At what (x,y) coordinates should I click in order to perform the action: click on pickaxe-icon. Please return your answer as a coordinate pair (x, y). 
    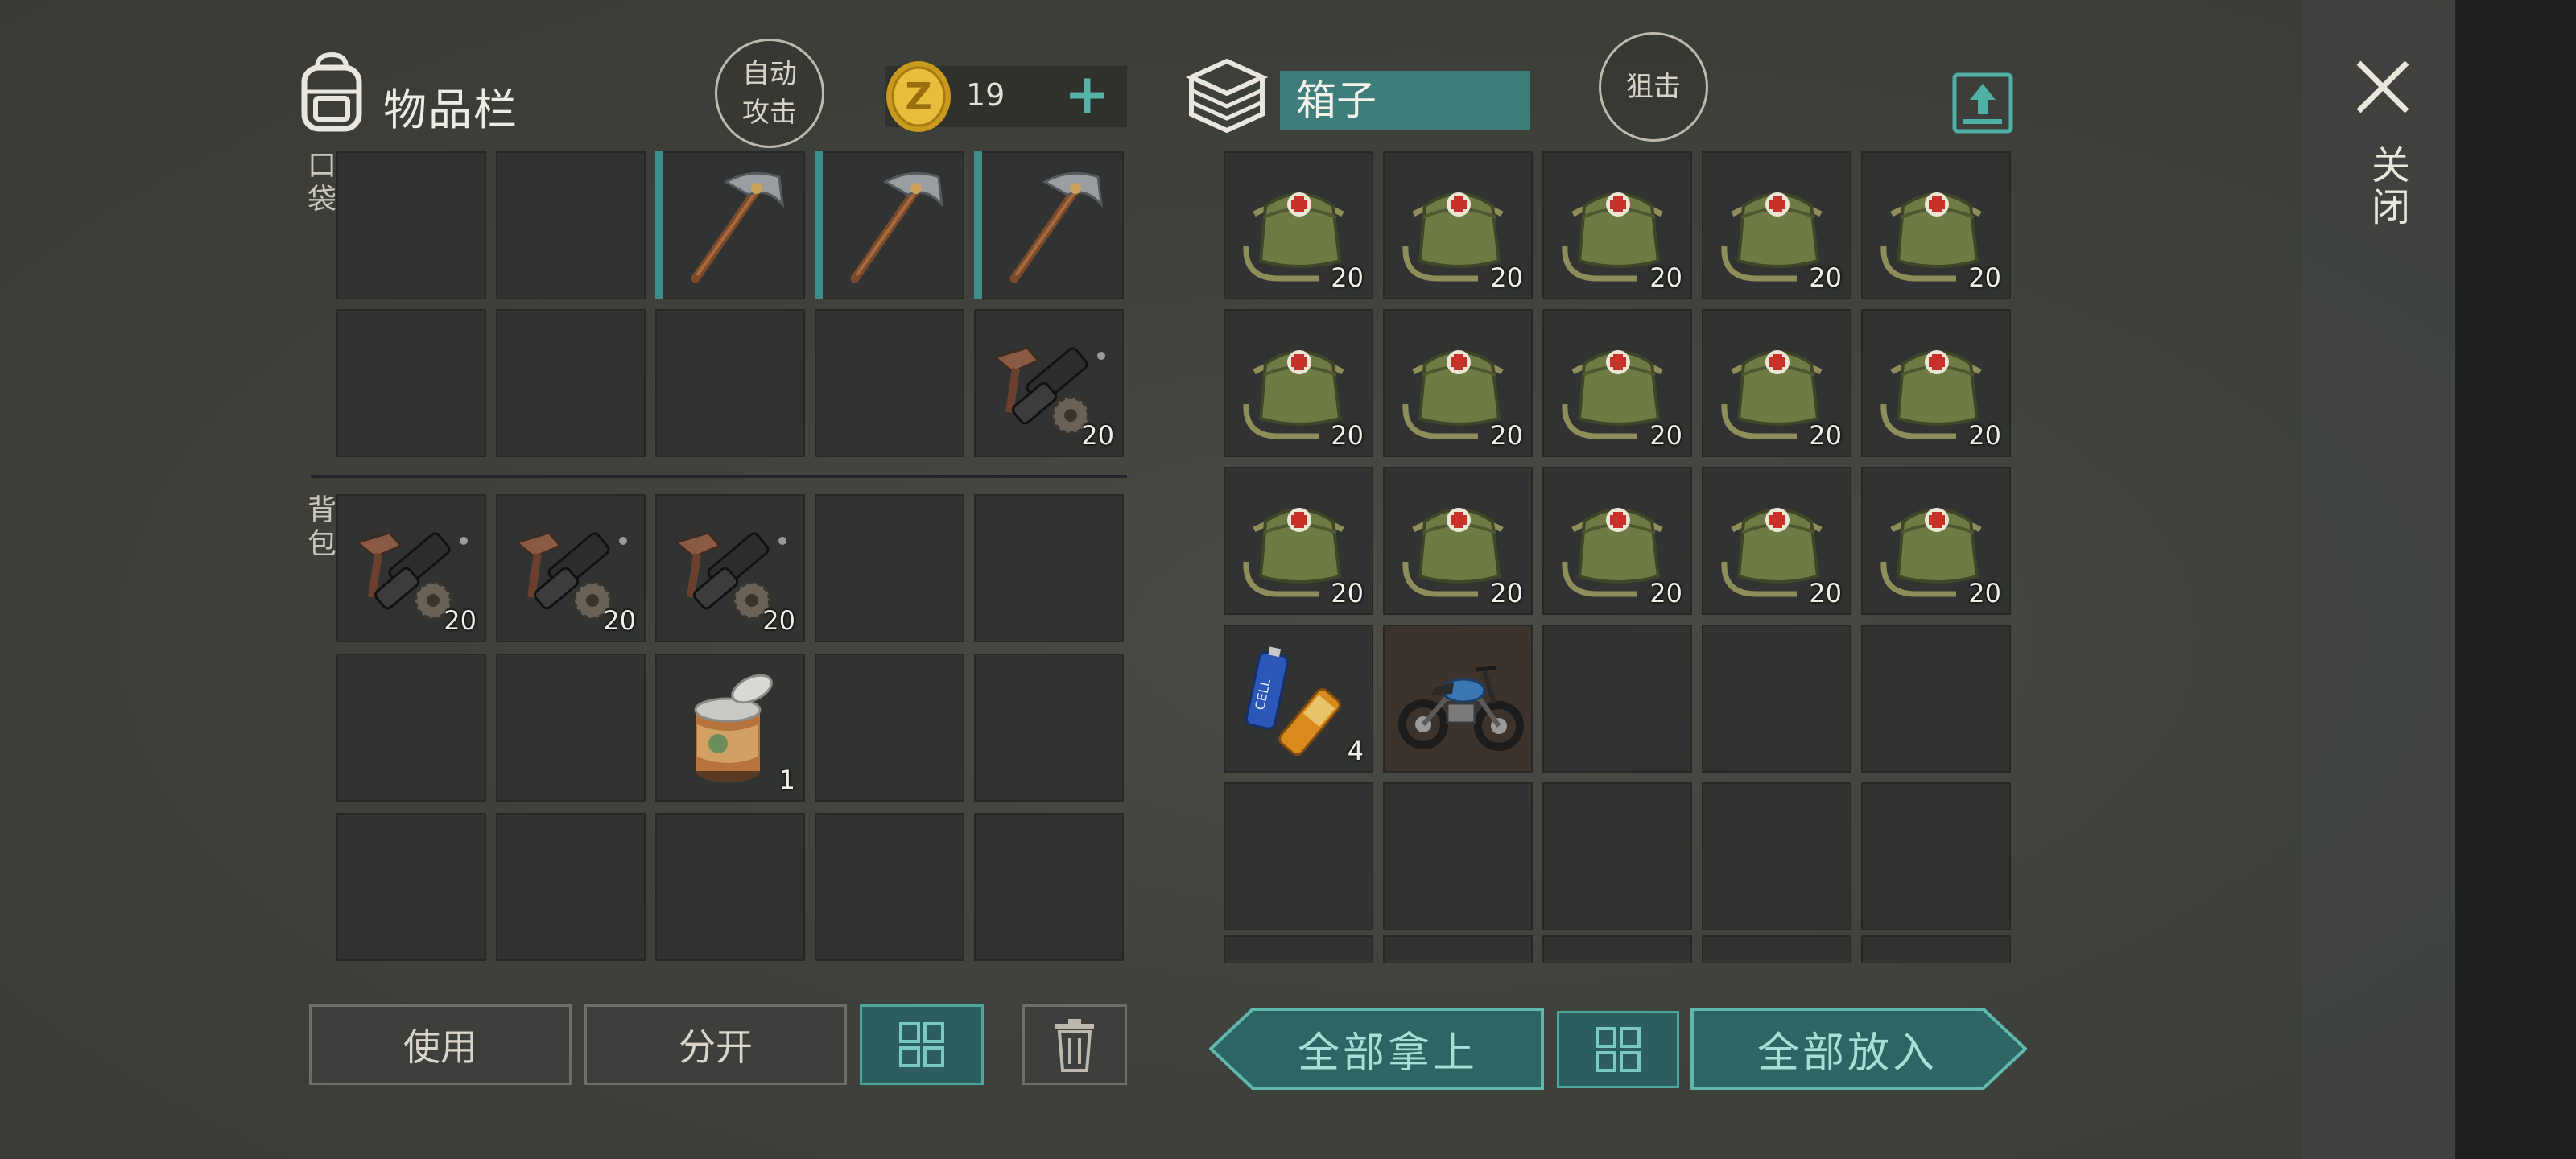
    Looking at the image, I should click on (889, 226).